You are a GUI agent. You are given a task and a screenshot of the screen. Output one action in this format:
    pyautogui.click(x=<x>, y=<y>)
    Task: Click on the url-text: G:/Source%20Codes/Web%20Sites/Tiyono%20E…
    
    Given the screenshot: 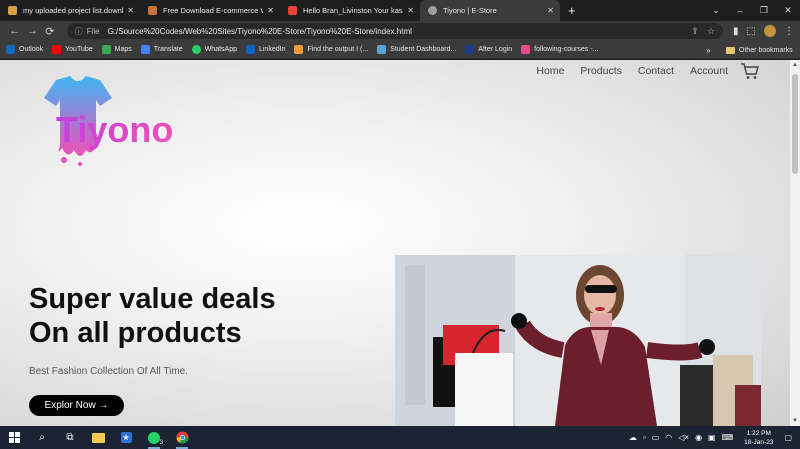 What is the action you would take?
    pyautogui.click(x=396, y=31)
    